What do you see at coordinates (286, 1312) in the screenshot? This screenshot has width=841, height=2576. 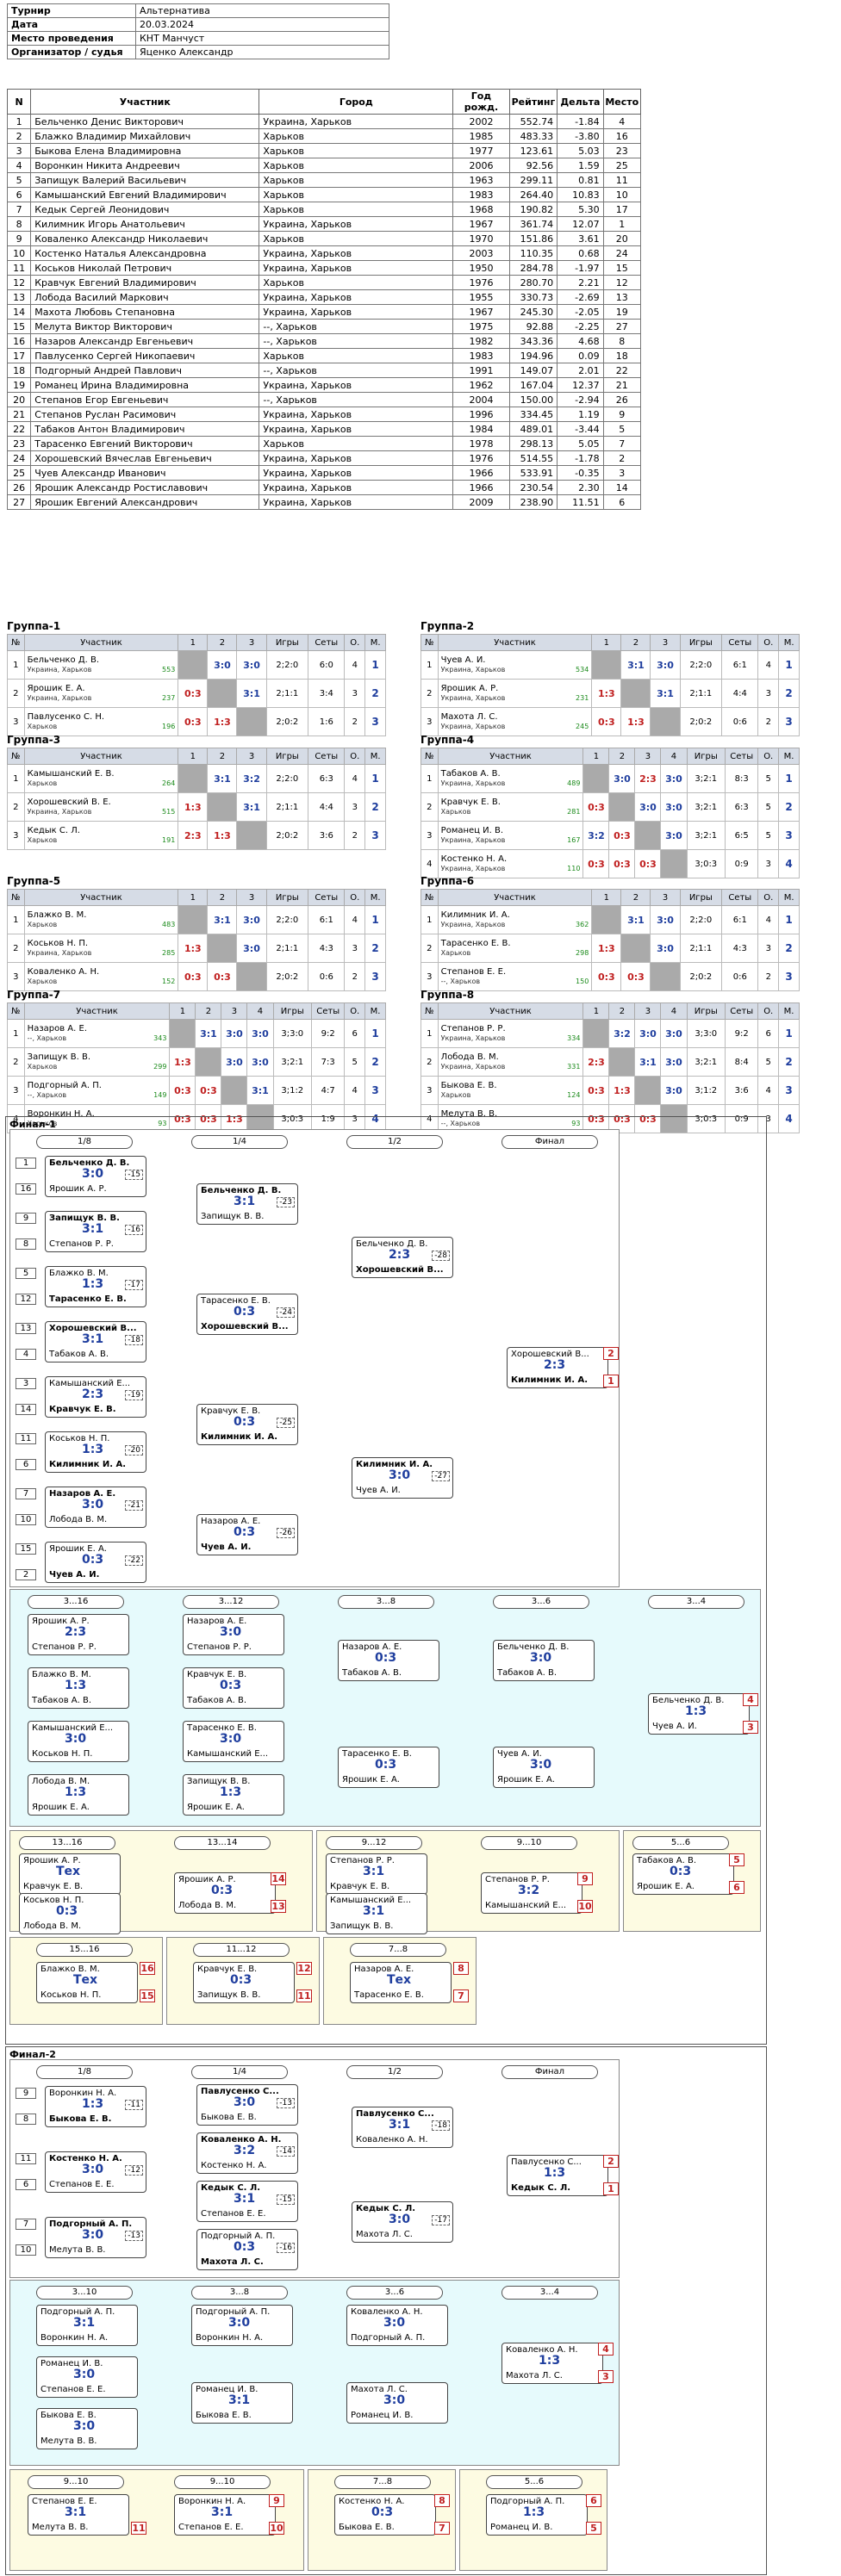 I see `match-number: -24` at bounding box center [286, 1312].